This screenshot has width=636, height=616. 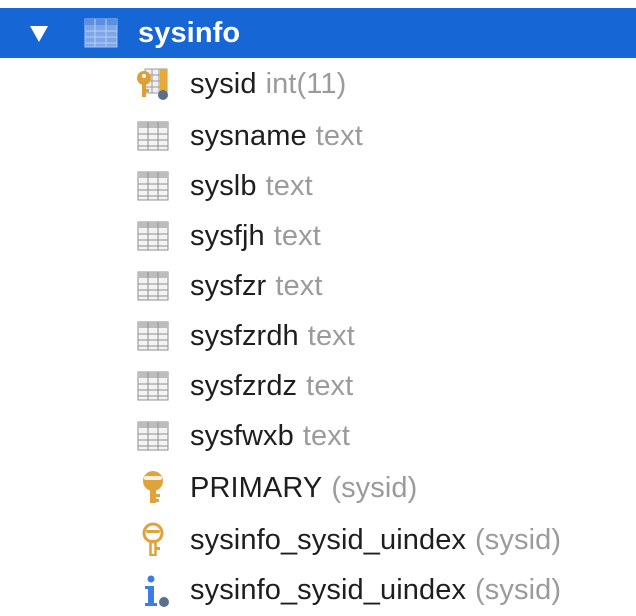 What do you see at coordinates (318, 33) in the screenshot?
I see `table-row-sysinfo: sysinfo` at bounding box center [318, 33].